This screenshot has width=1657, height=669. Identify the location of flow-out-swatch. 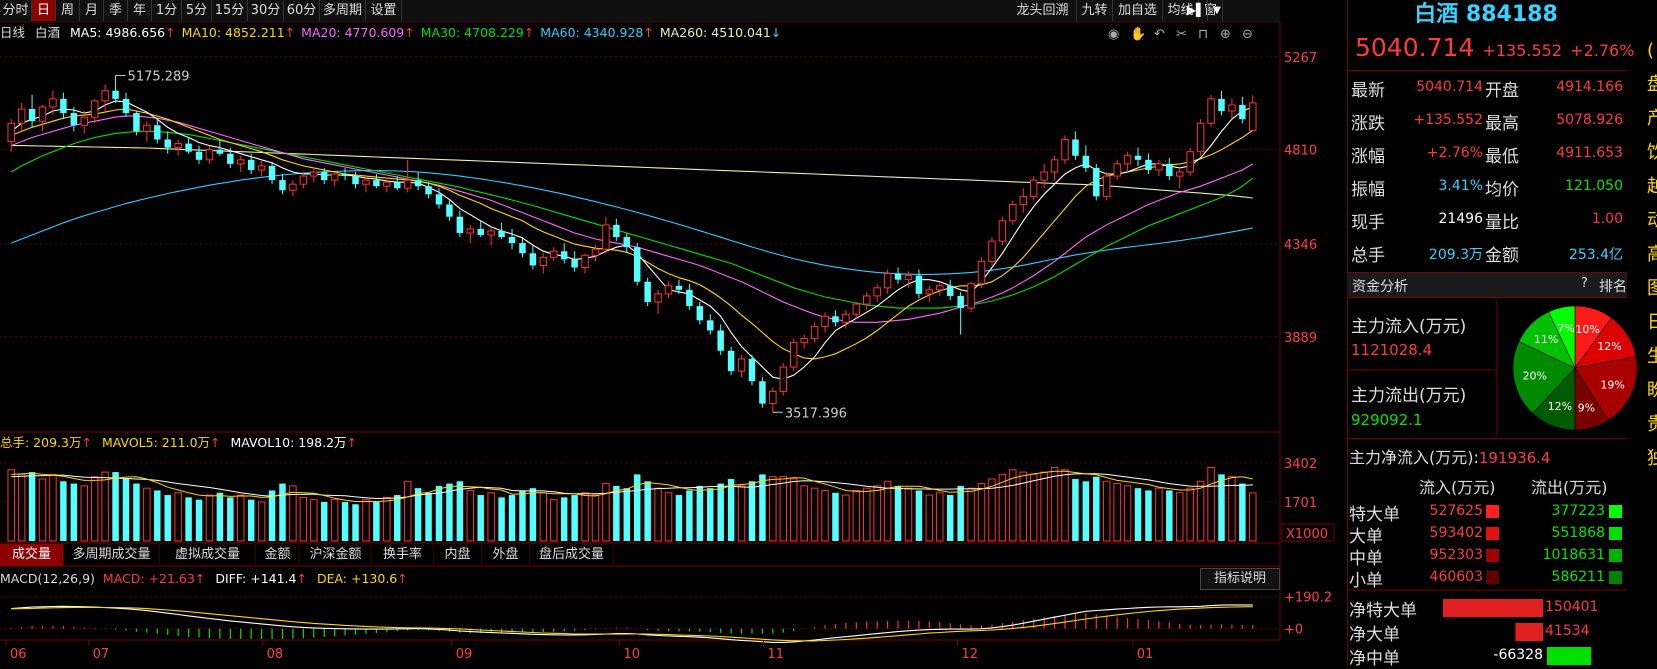
(1615, 533).